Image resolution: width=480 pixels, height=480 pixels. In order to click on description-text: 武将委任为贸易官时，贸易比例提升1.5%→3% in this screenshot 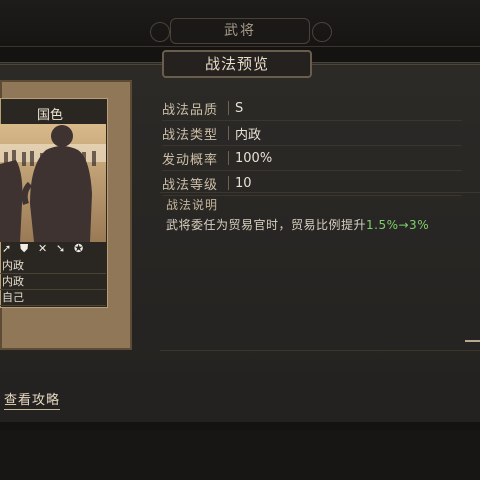, I will do `click(297, 224)`.